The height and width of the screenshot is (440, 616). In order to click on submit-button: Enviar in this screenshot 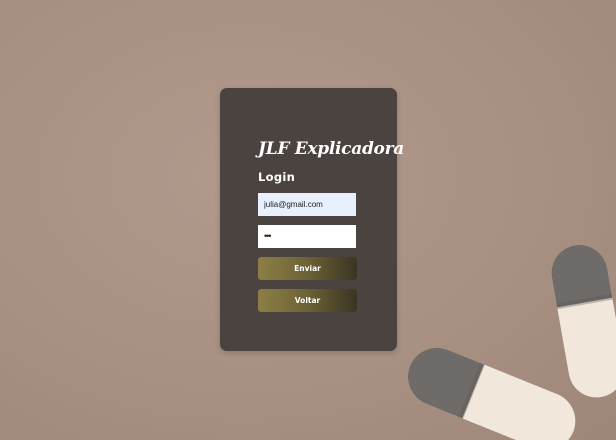, I will do `click(307, 268)`.